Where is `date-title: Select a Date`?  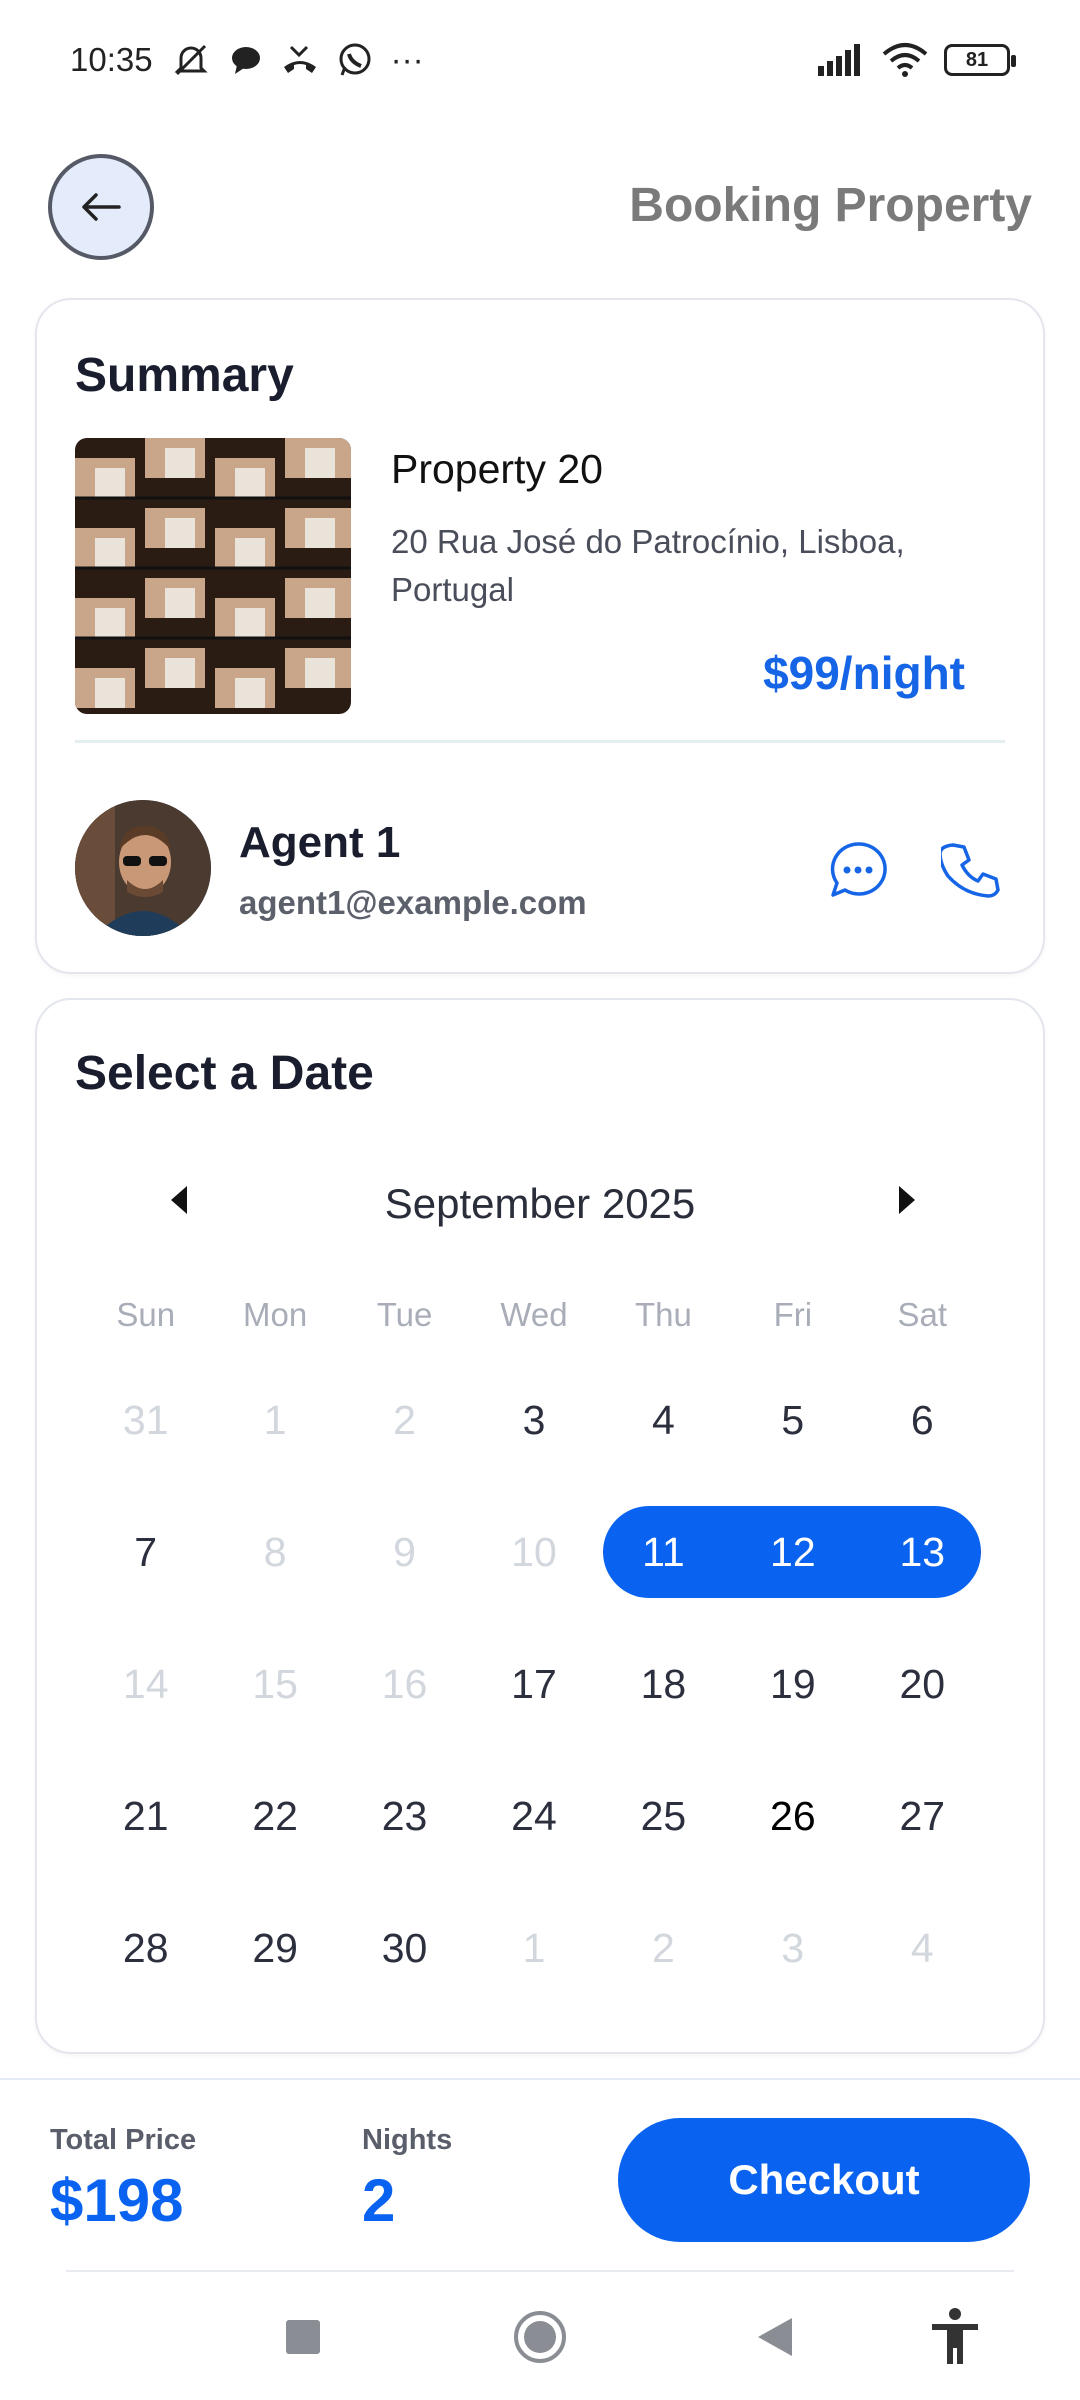 date-title: Select a Date is located at coordinates (224, 1073).